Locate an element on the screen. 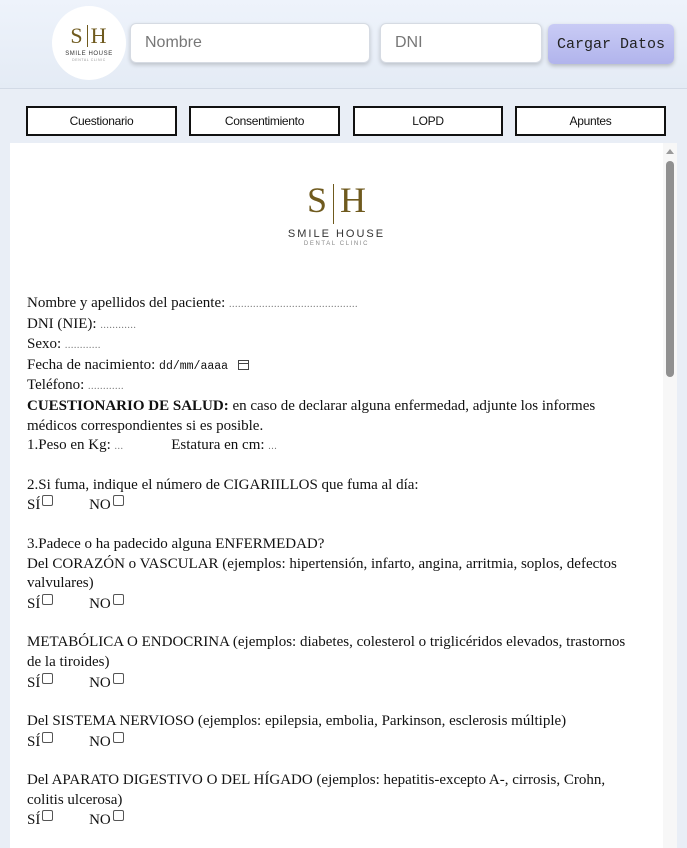  tab-bar: Cuestionario Consentimiento LOPD Apuntes is located at coordinates (343, 121).